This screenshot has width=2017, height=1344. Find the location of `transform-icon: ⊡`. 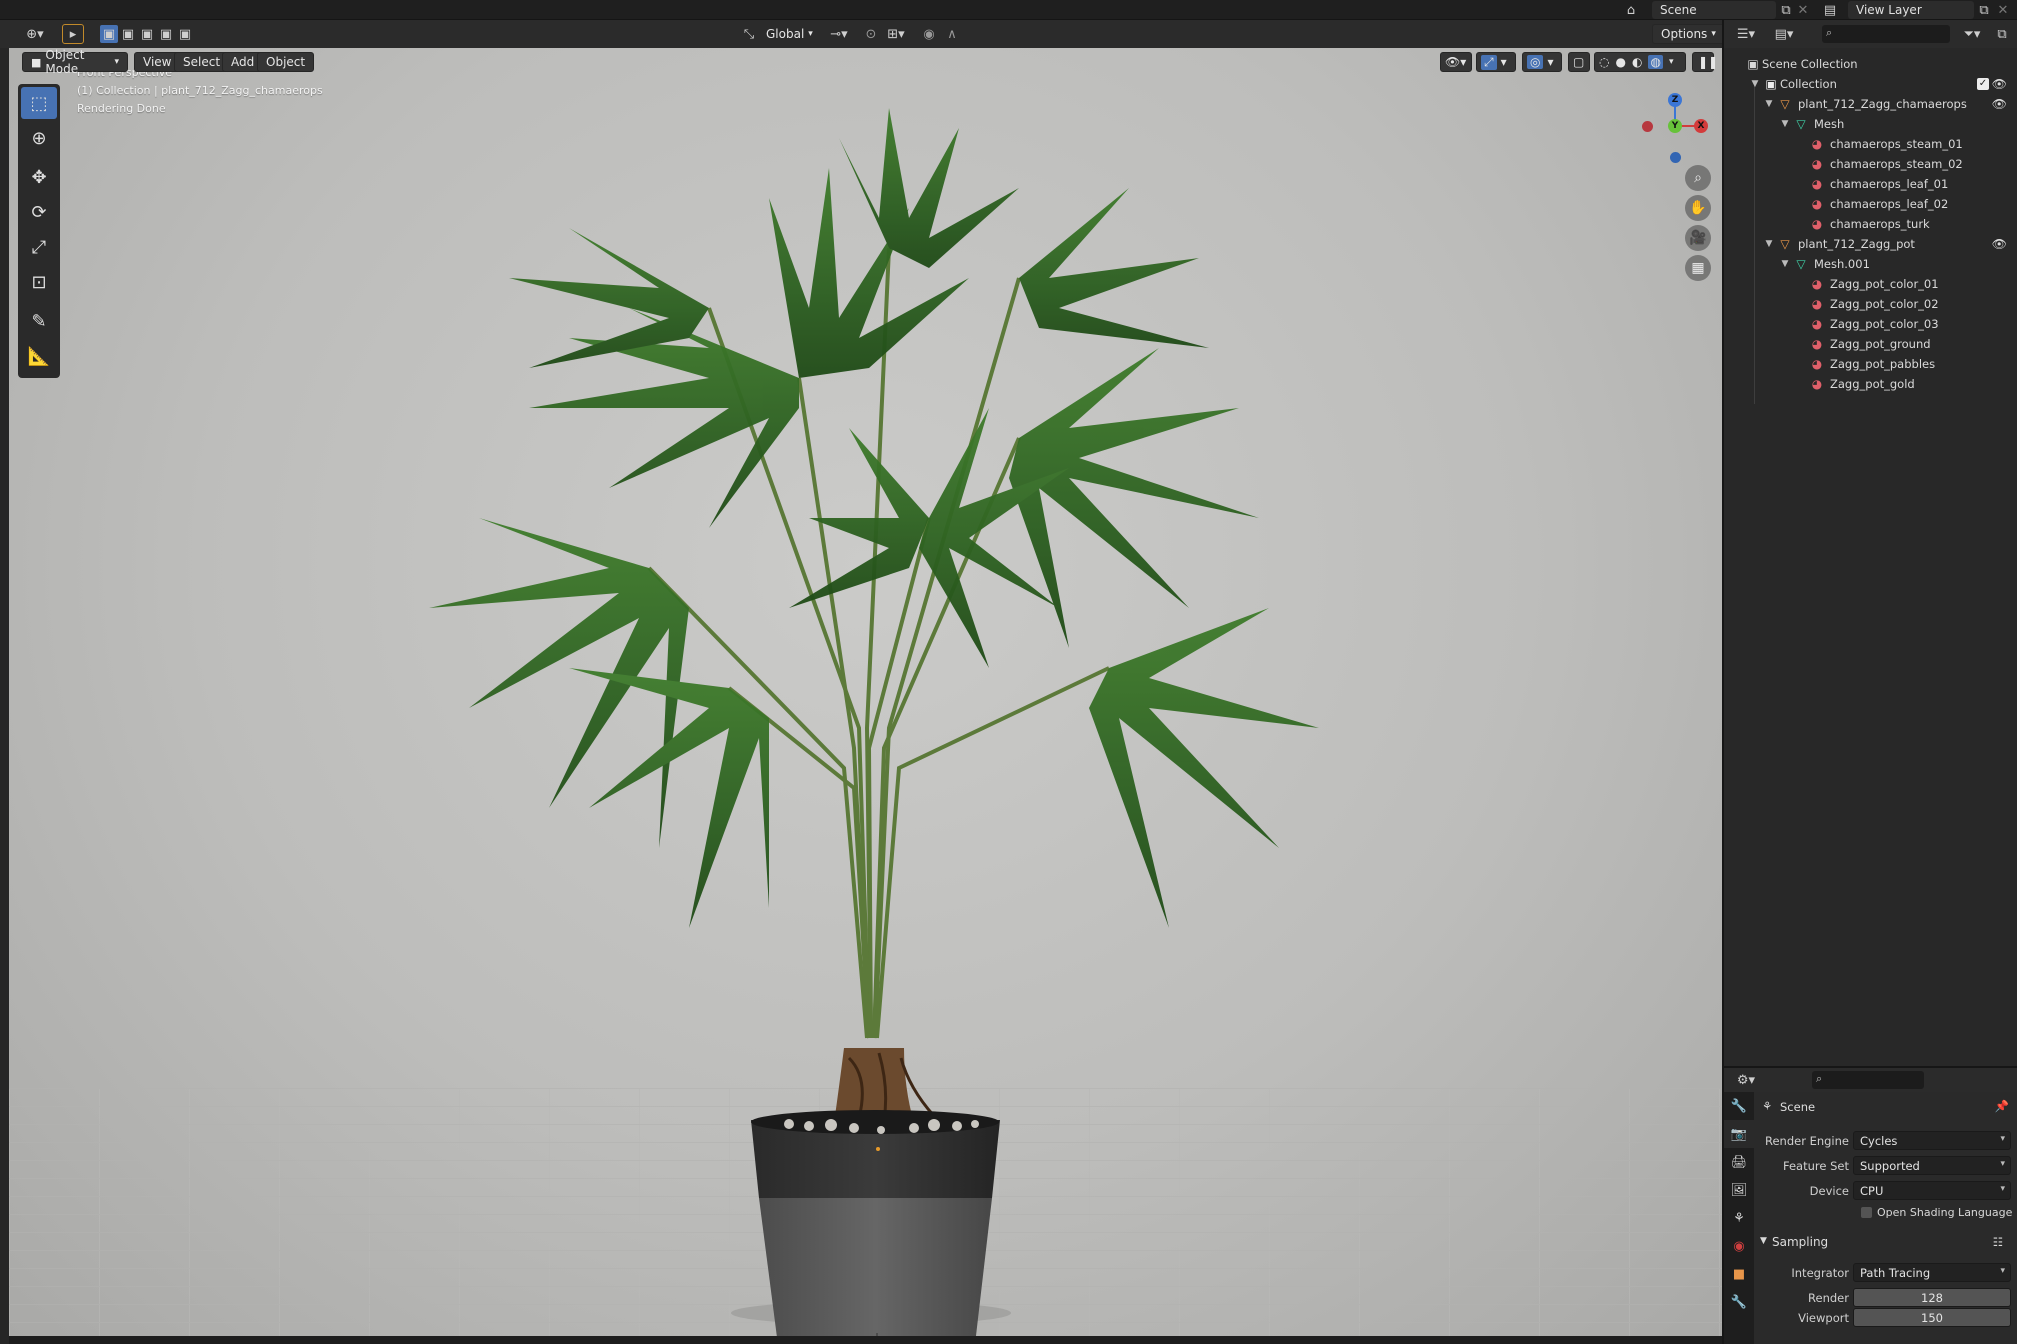

transform-icon: ⊡ is located at coordinates (39, 282).